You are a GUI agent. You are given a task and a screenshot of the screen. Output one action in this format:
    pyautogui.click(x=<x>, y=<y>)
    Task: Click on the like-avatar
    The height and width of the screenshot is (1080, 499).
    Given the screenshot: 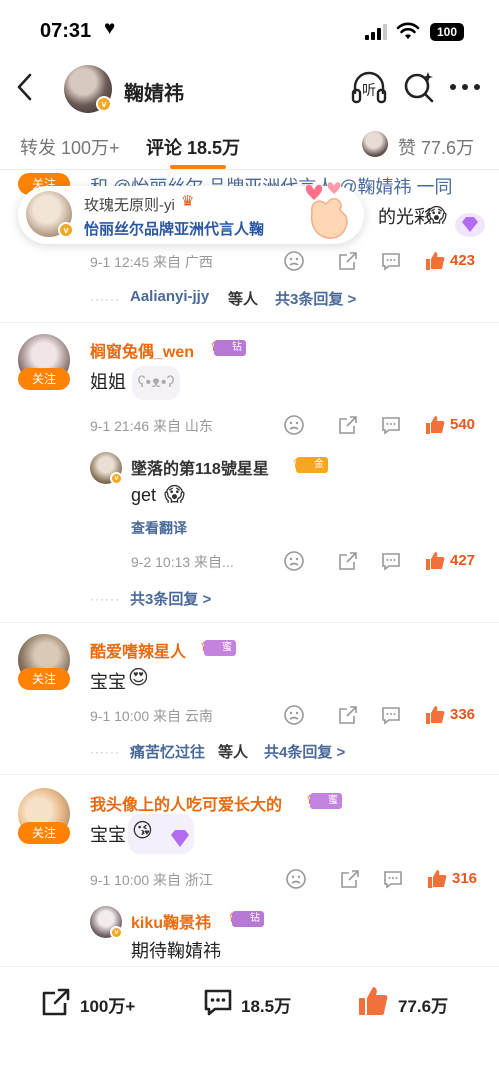 What is the action you would take?
    pyautogui.click(x=375, y=144)
    